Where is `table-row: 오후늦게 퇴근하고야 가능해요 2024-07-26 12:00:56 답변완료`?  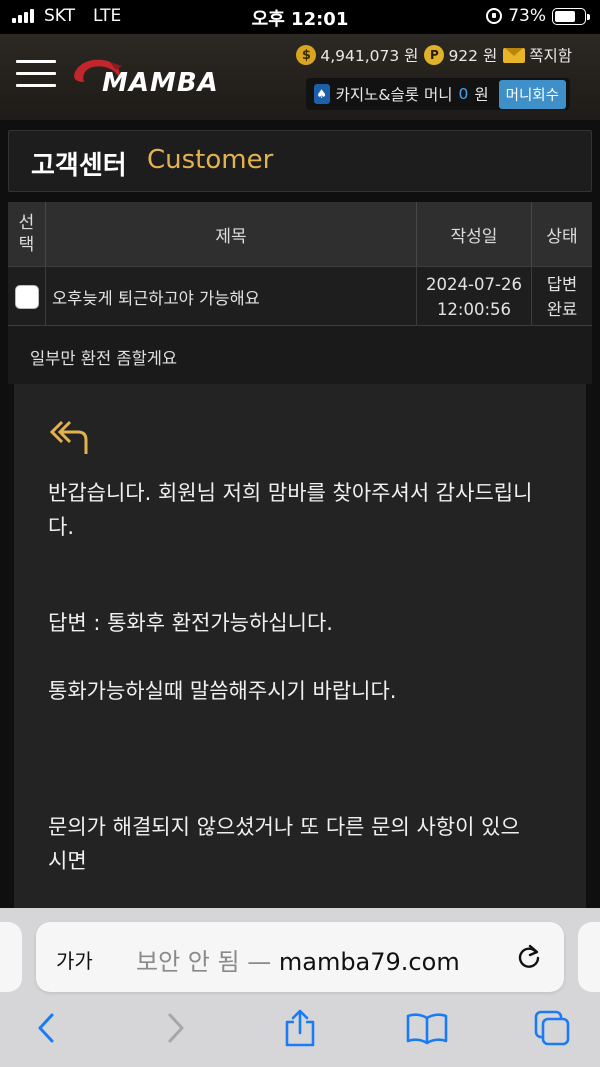
table-row: 오후늦게 퇴근하고야 가능해요 2024-07-26 12:00:56 답변완료 is located at coordinates (300, 296).